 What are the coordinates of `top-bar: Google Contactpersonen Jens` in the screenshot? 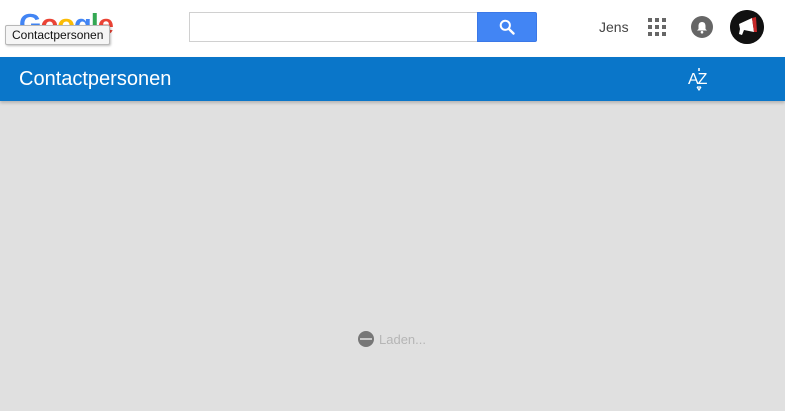 It's located at (392, 28).